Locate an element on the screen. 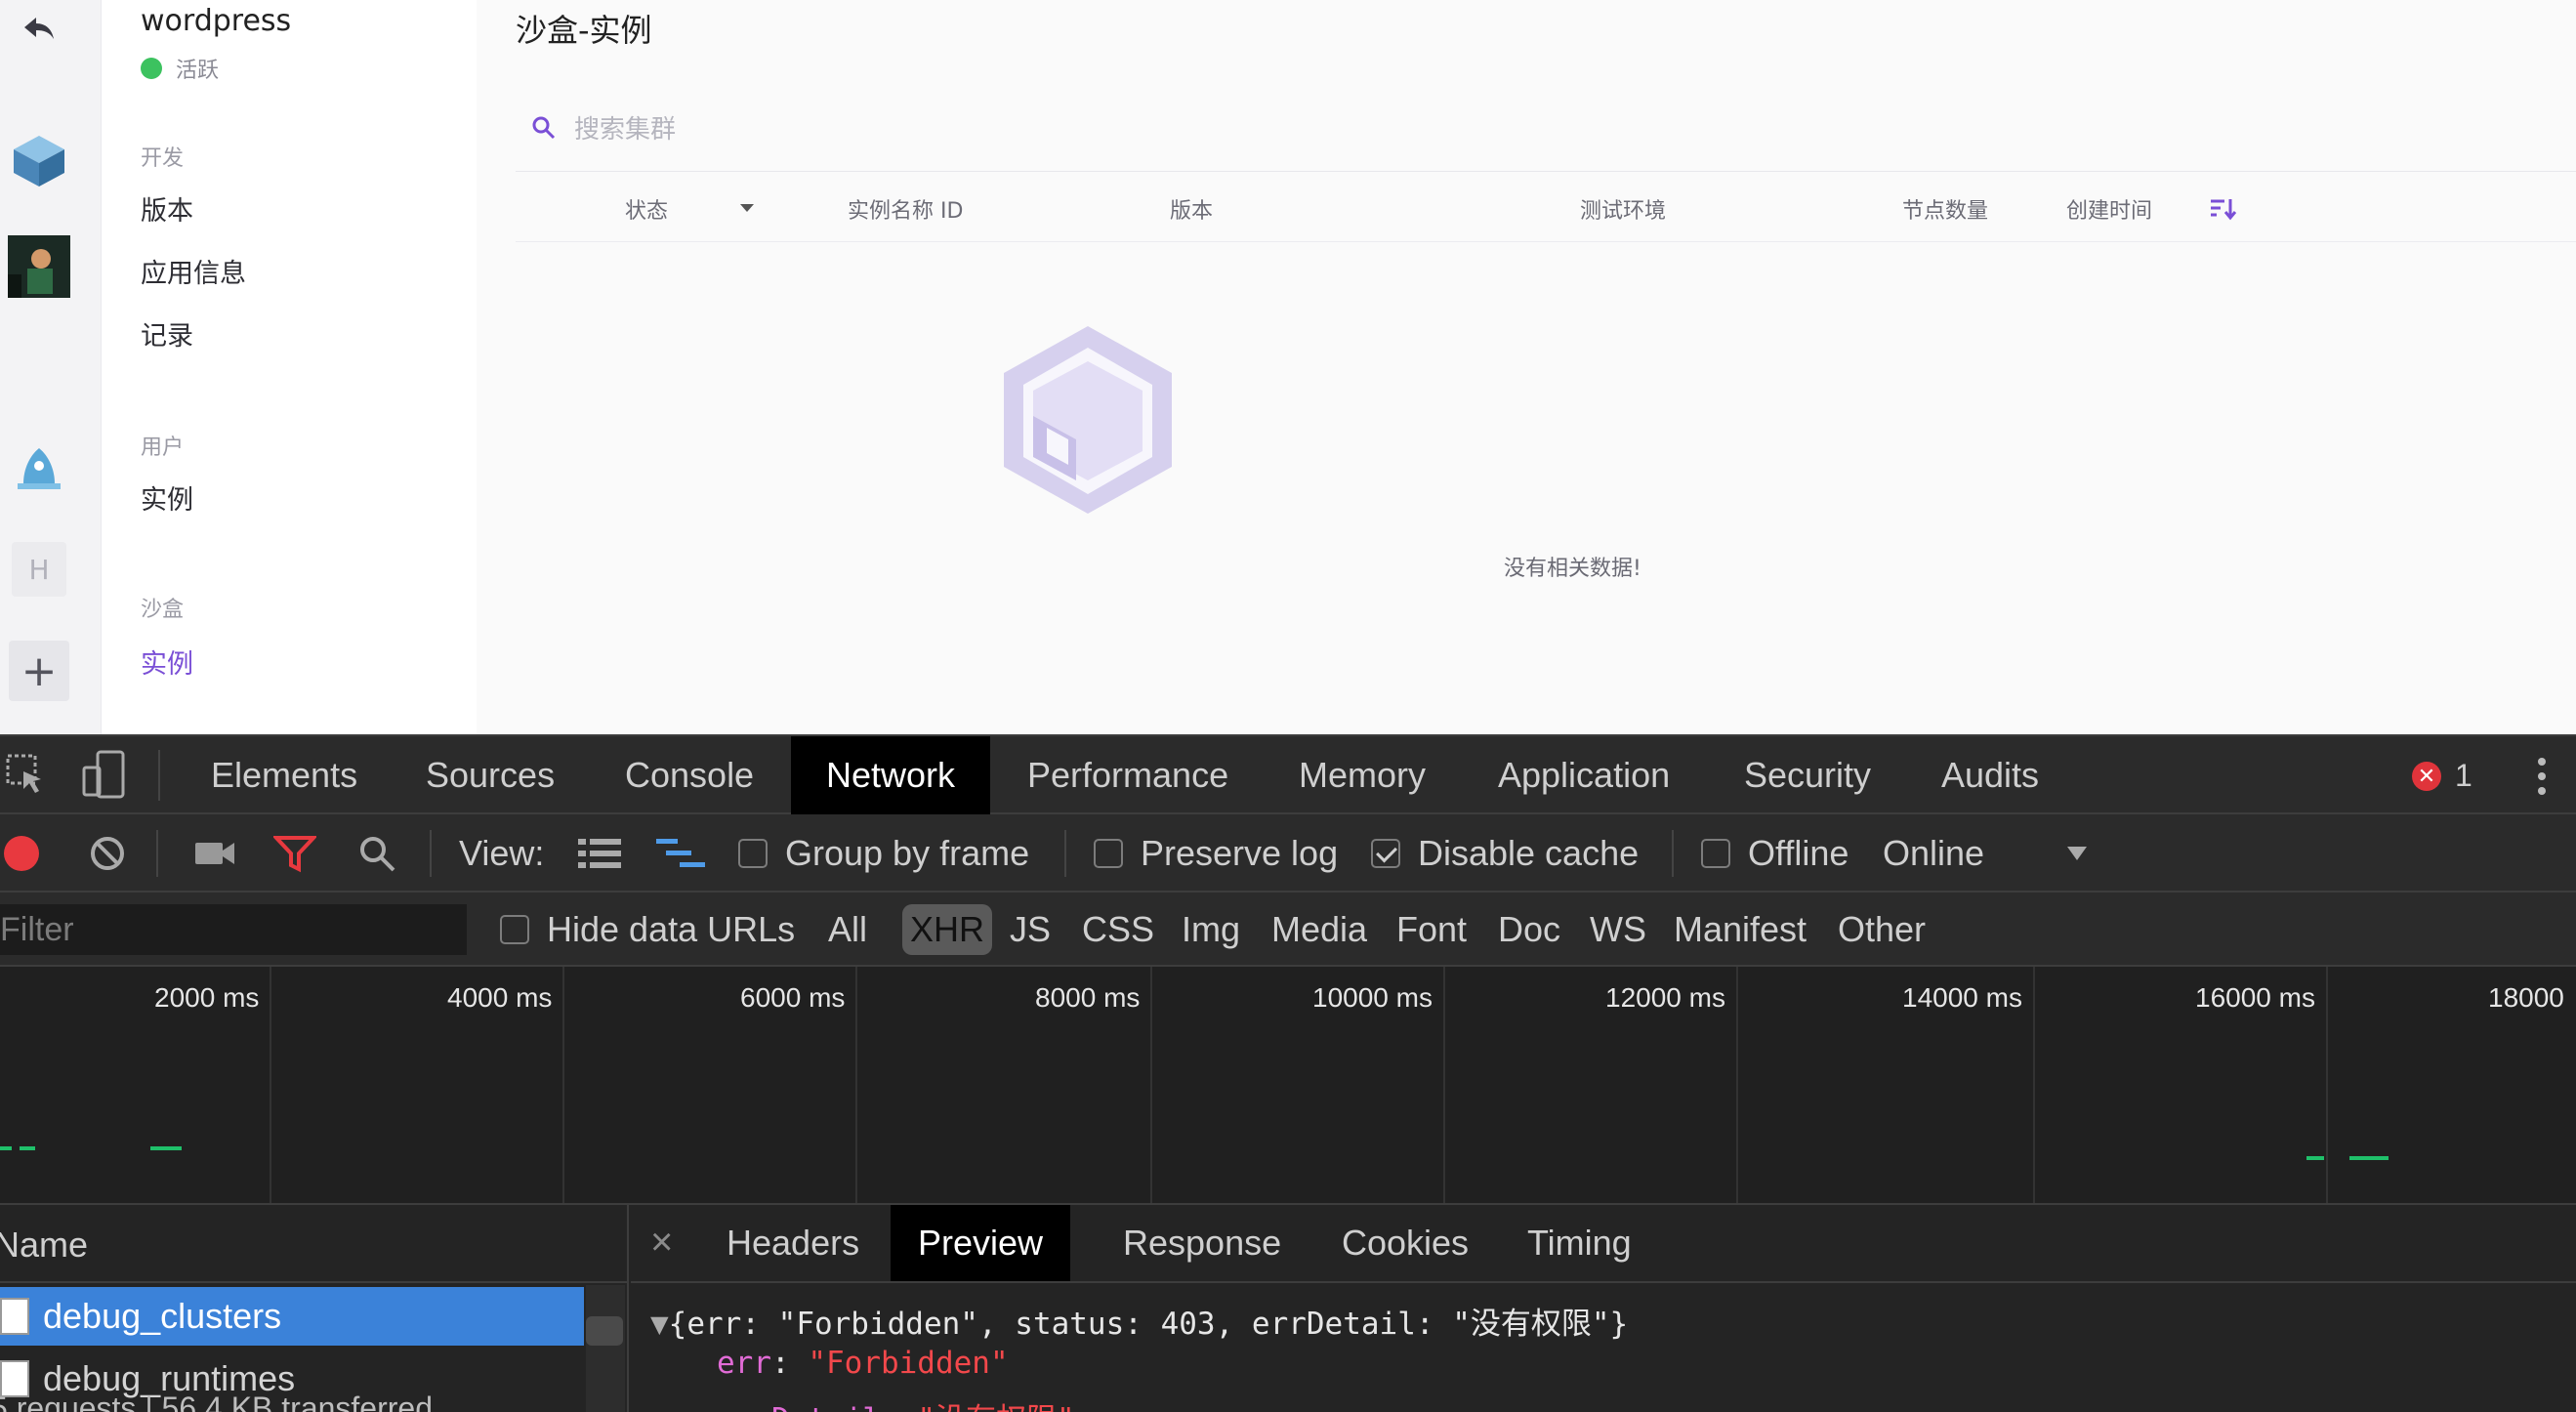 This screenshot has height=1412, width=2576. sidebar-item-app-info: 应用信息 is located at coordinates (193, 271).